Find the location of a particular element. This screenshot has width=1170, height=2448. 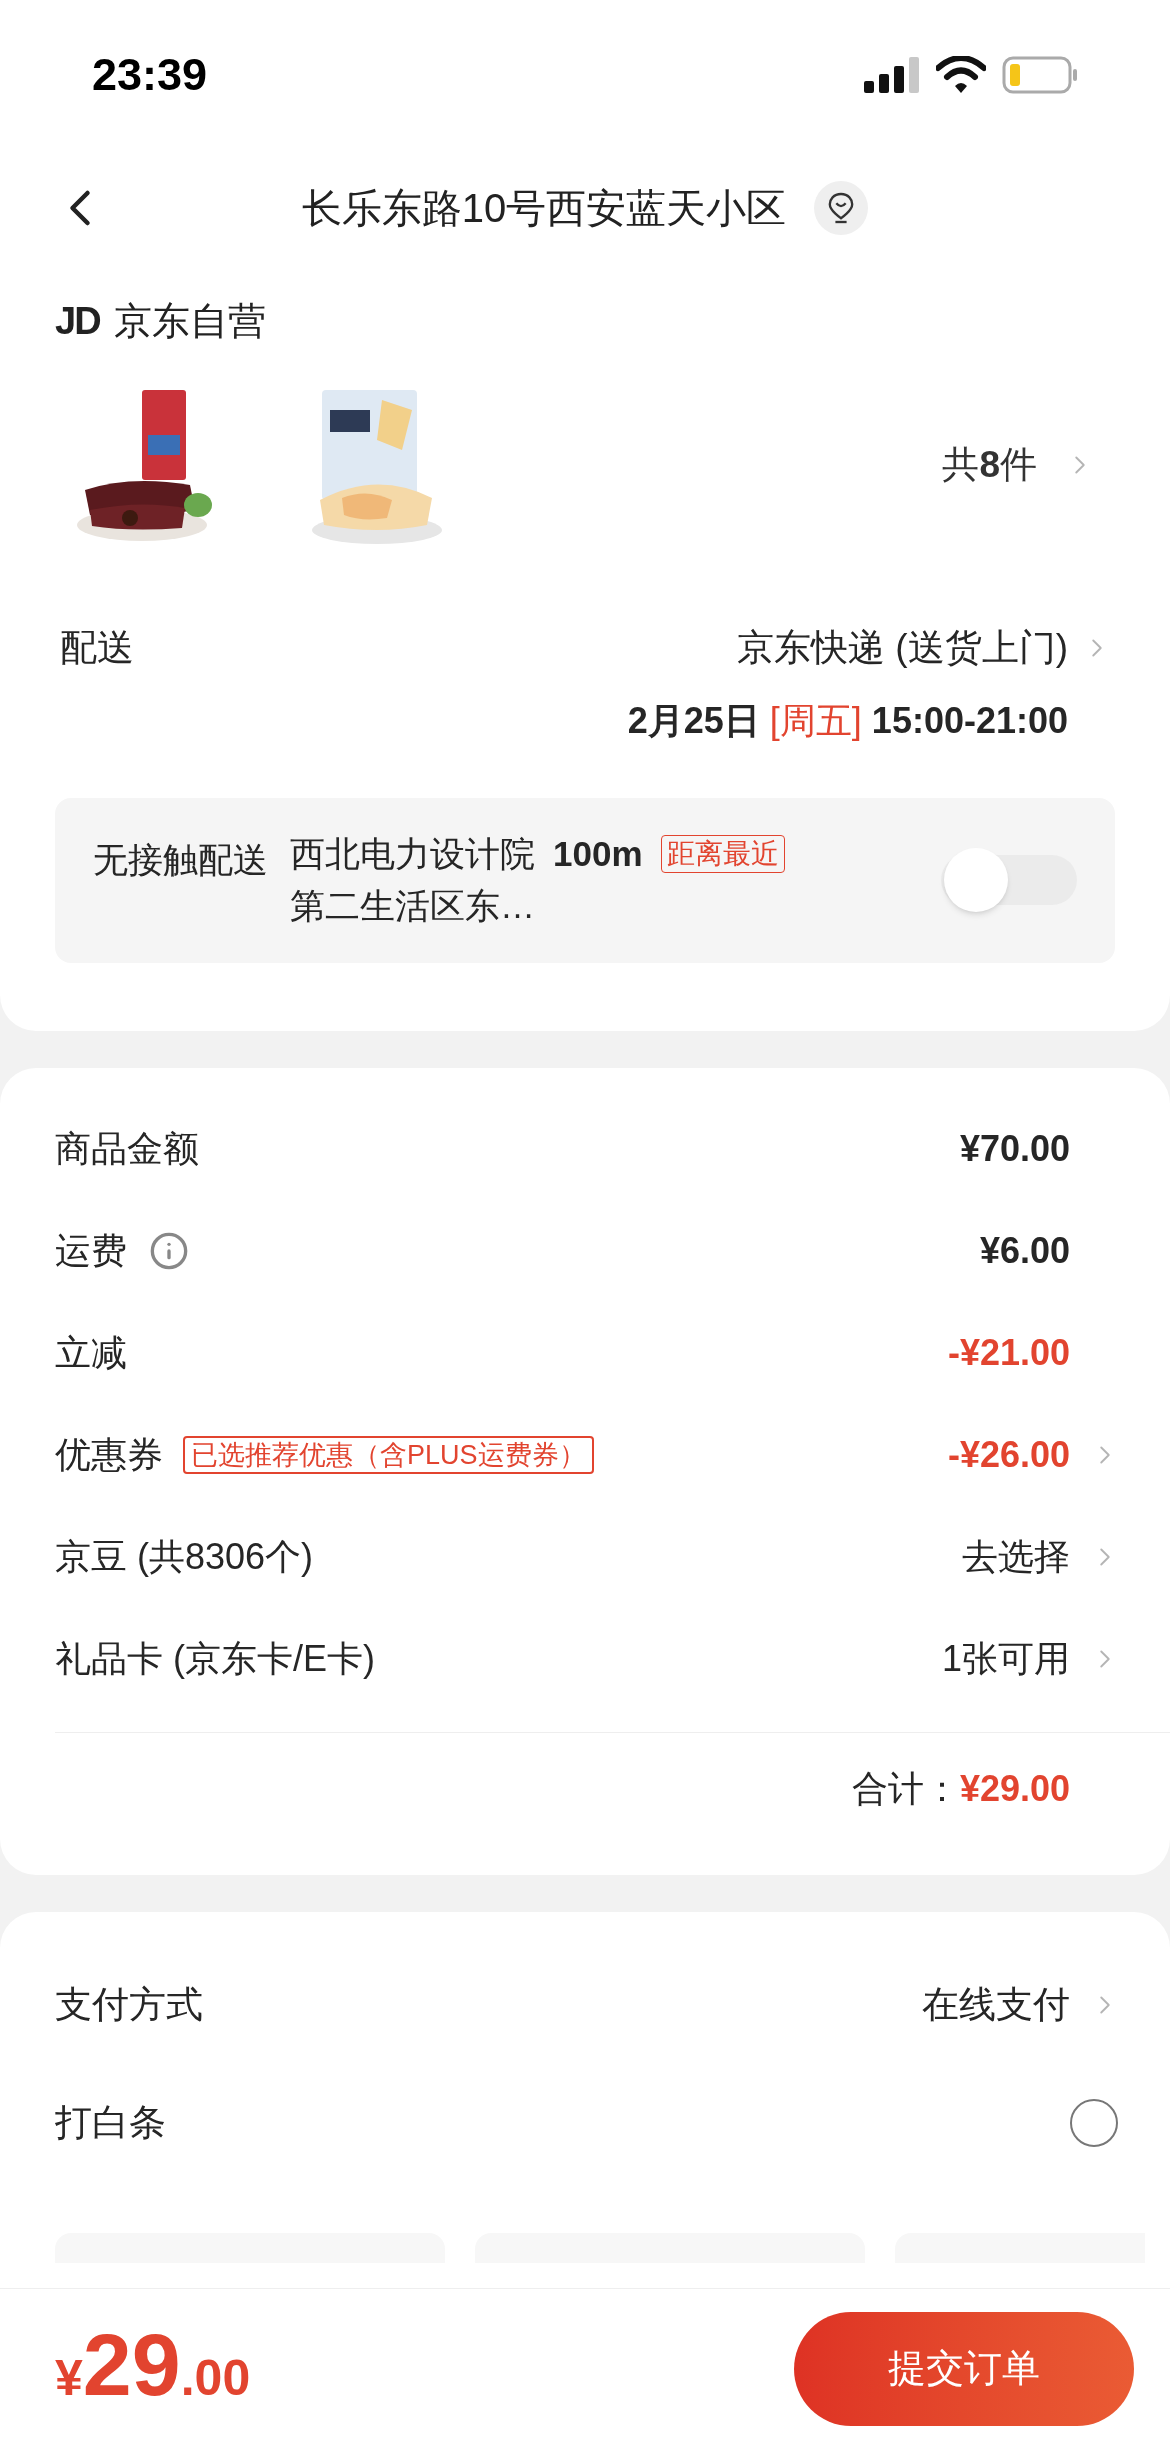

fee-value: ¥70.00 is located at coordinates (1014, 1148).